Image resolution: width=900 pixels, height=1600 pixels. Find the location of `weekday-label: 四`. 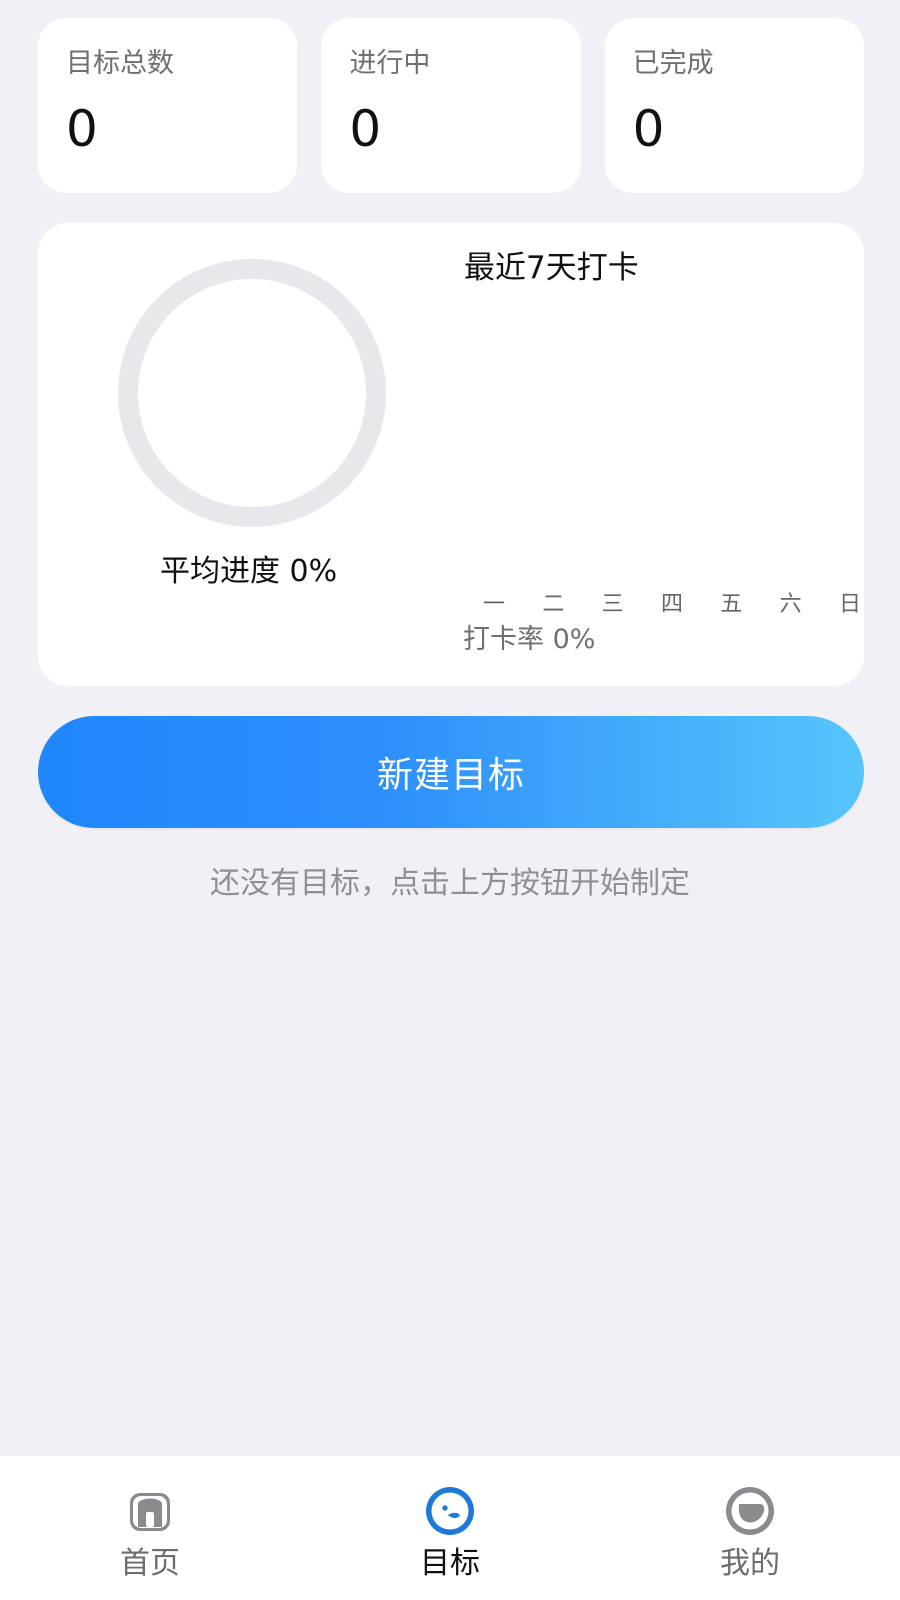

weekday-label: 四 is located at coordinates (671, 604).